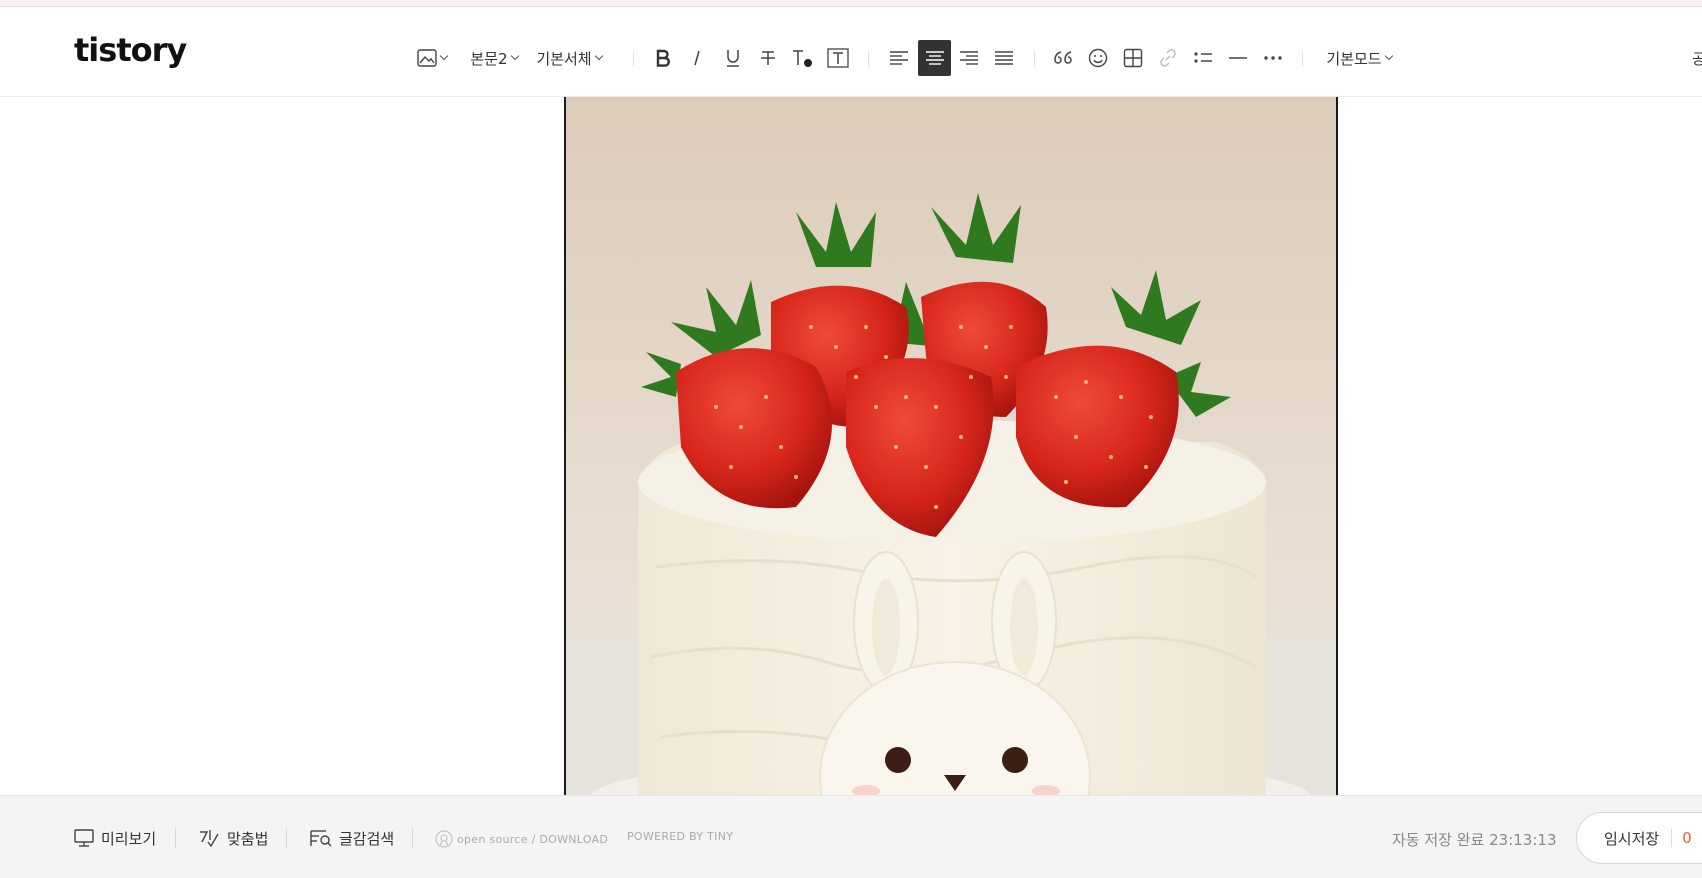  I want to click on temp-save-button: 임시저장 0, so click(1639, 838).